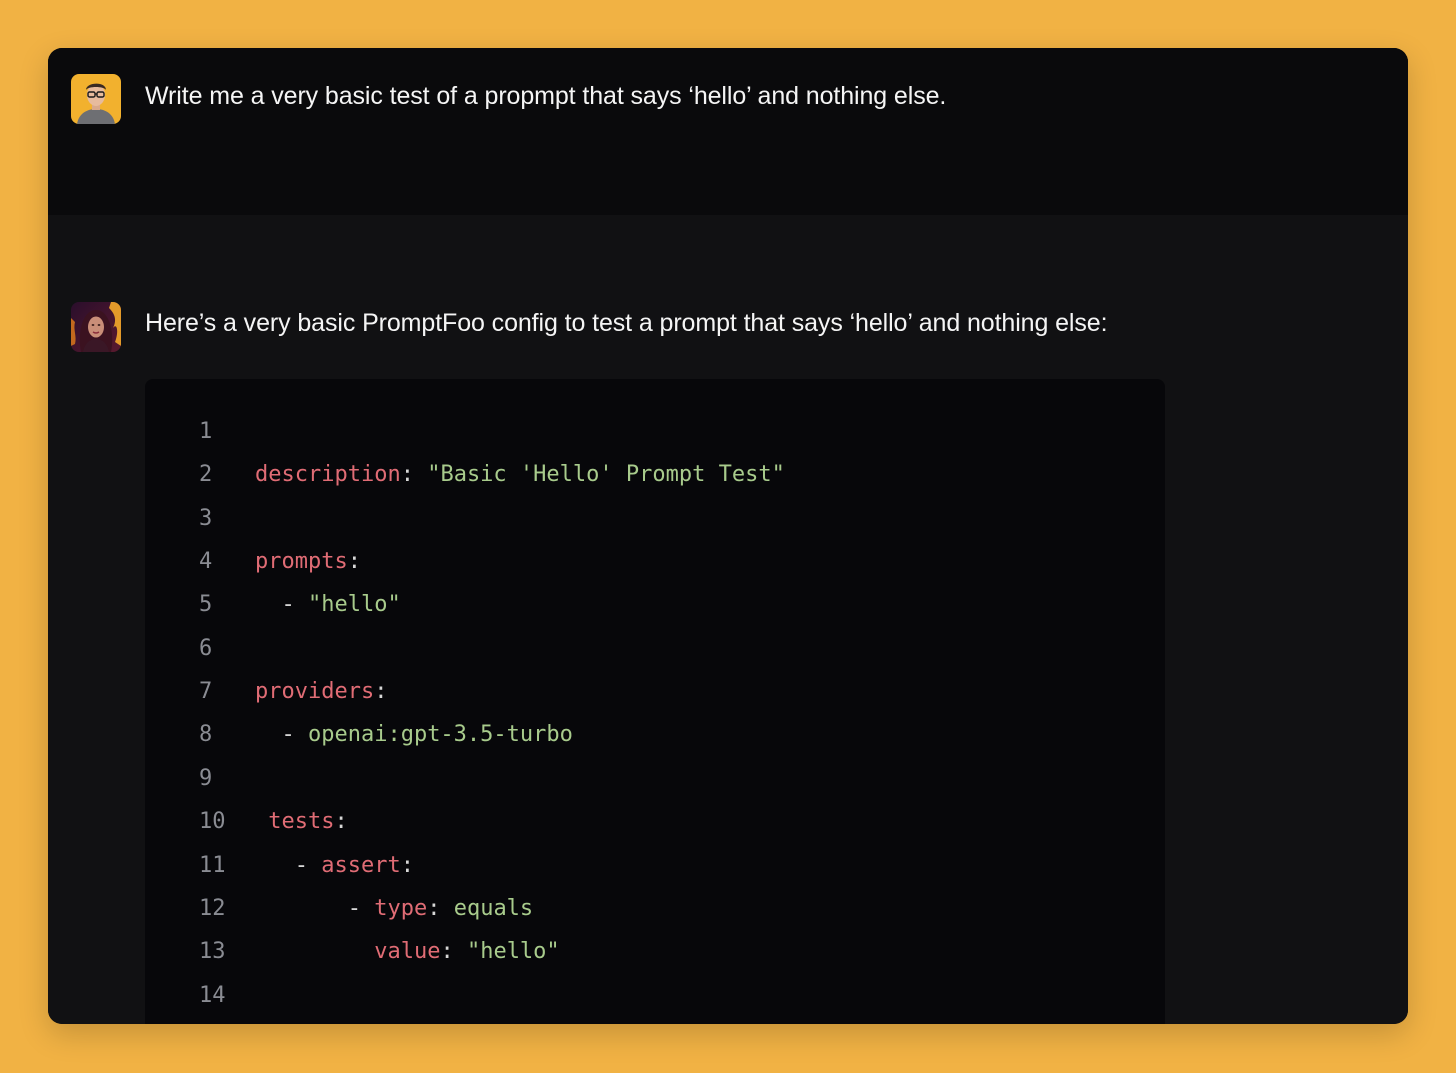 Image resolution: width=1456 pixels, height=1073 pixels. I want to click on code-text: - type: equals, so click(394, 909).